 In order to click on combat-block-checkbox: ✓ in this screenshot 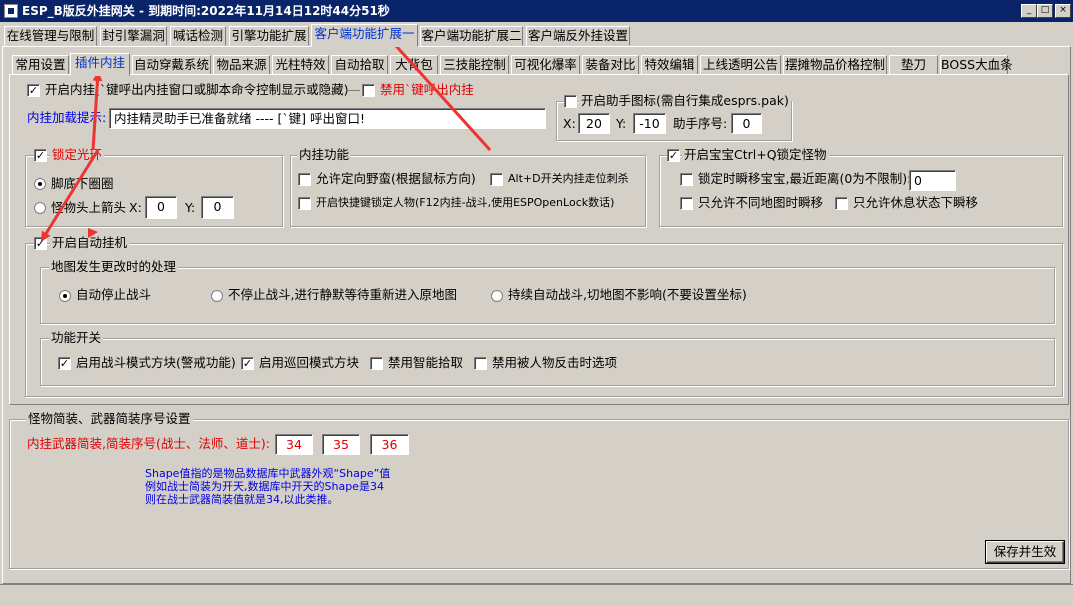, I will do `click(64, 363)`.